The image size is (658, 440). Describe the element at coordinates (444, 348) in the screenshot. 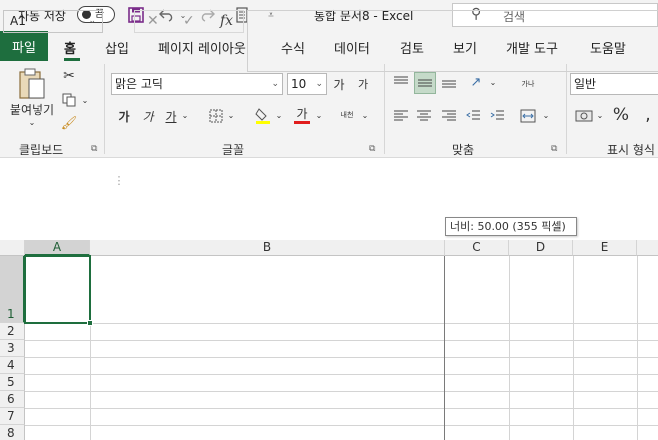

I see `column-resize-guide` at that location.